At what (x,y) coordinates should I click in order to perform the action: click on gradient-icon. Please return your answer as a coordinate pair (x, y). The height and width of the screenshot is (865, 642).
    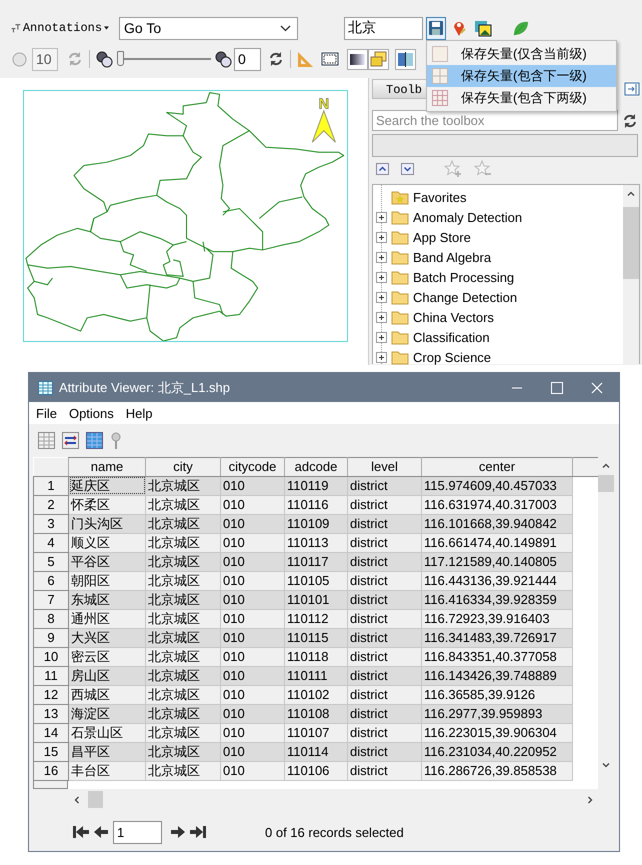
    Looking at the image, I should click on (357, 59).